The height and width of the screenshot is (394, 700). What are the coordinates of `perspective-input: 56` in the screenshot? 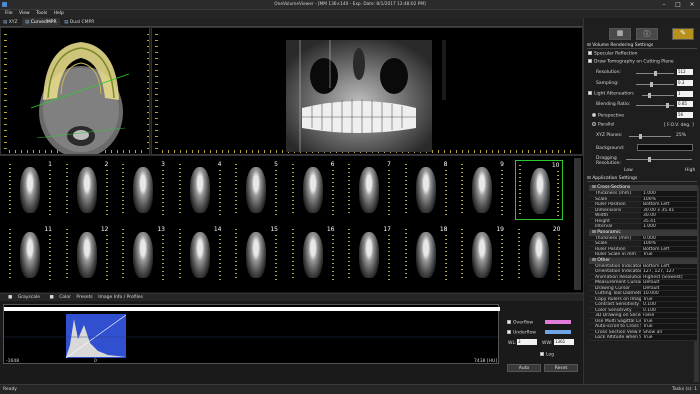 It's located at (685, 115).